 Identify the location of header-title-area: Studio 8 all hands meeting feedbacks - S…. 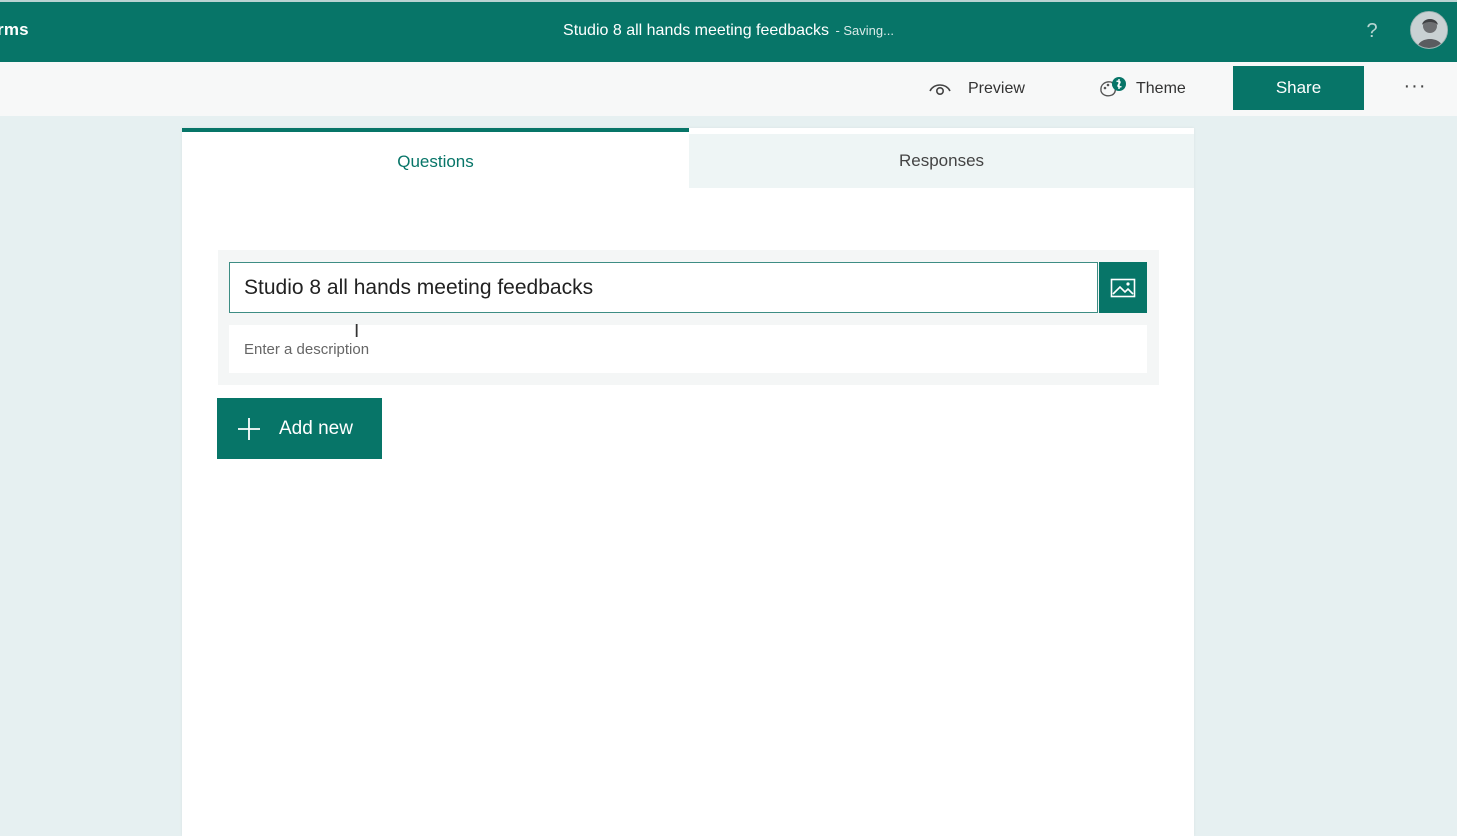
(728, 31).